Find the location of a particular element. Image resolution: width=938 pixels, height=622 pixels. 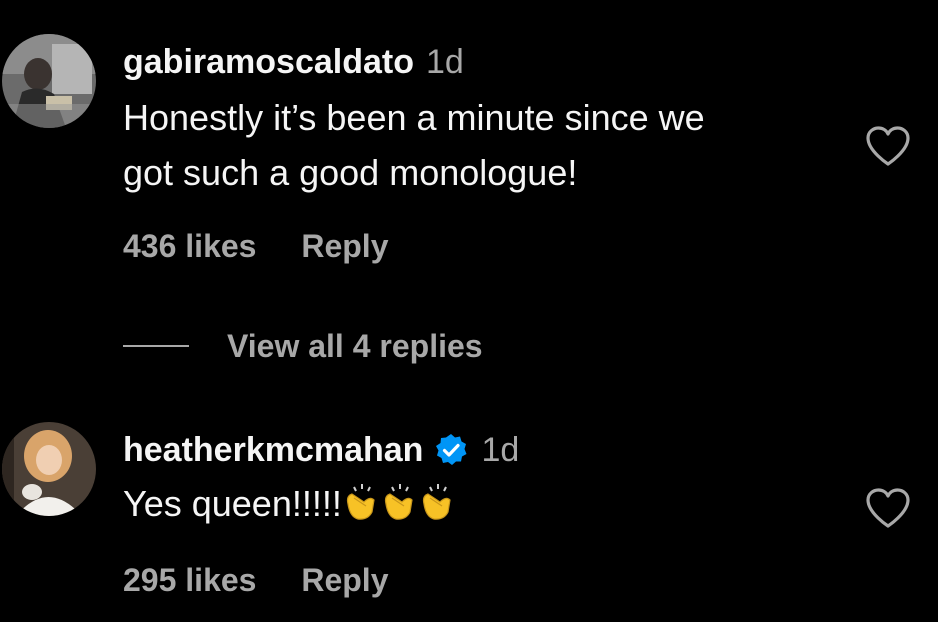

comment-text: Yes queen!!!!! is located at coordinates (289, 503).